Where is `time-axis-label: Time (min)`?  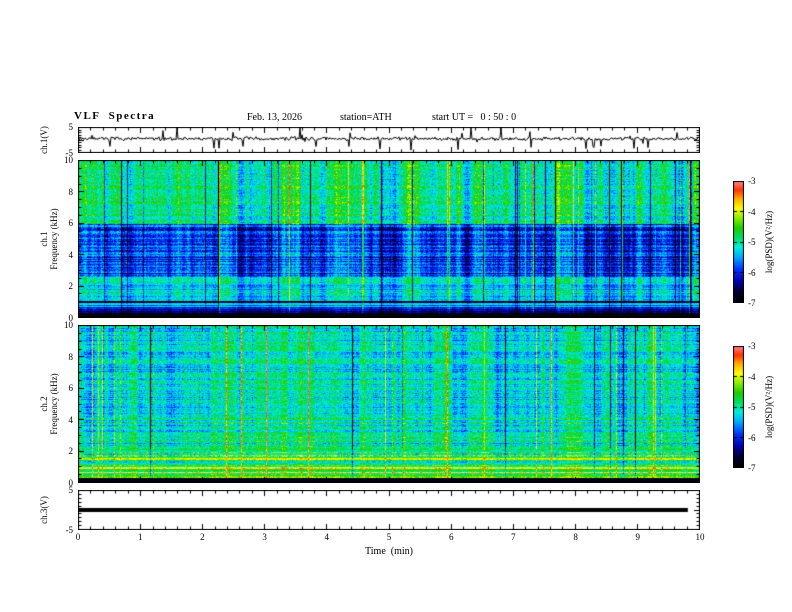
time-axis-label: Time (min) is located at coordinates (389, 551).